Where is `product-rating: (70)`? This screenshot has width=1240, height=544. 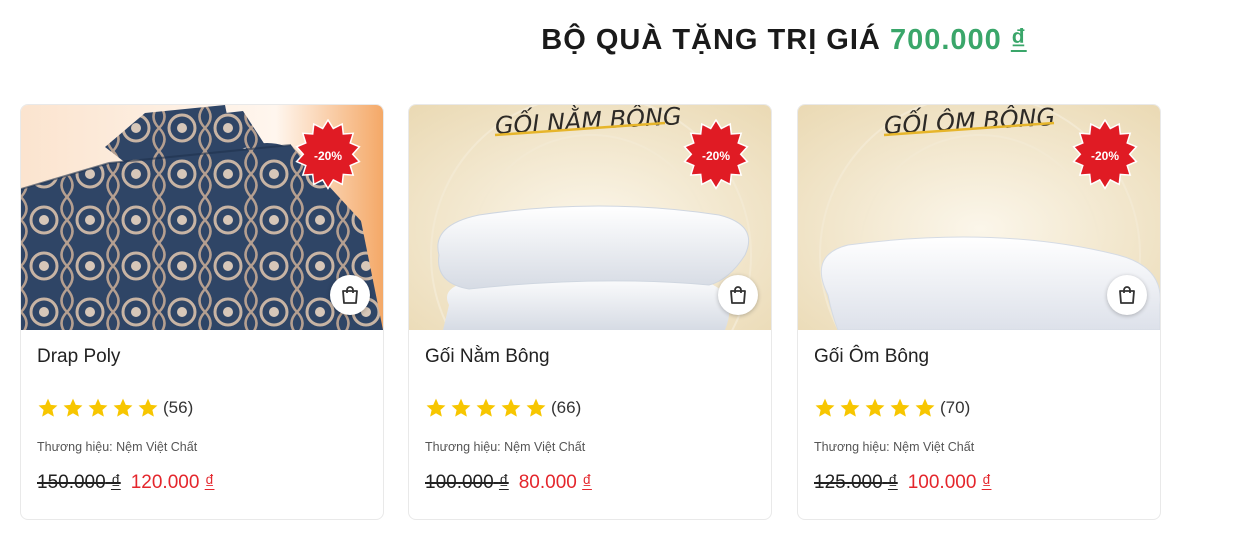 product-rating: (70) is located at coordinates (892, 408).